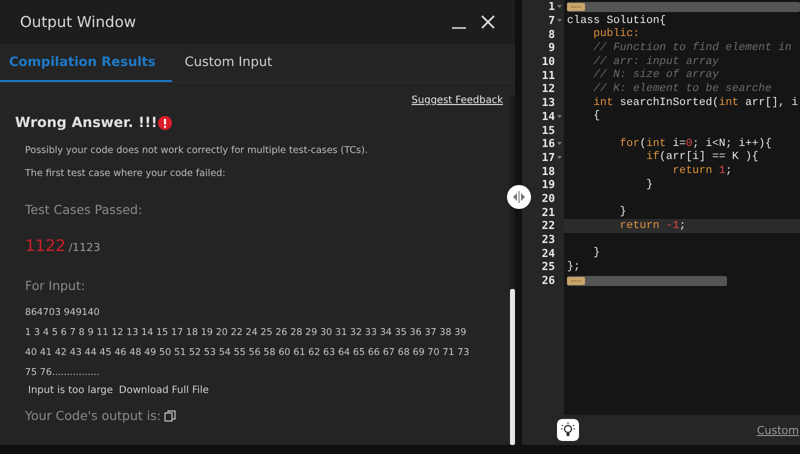  Describe the element at coordinates (573, 266) in the screenshot. I see `code-line: };` at that location.